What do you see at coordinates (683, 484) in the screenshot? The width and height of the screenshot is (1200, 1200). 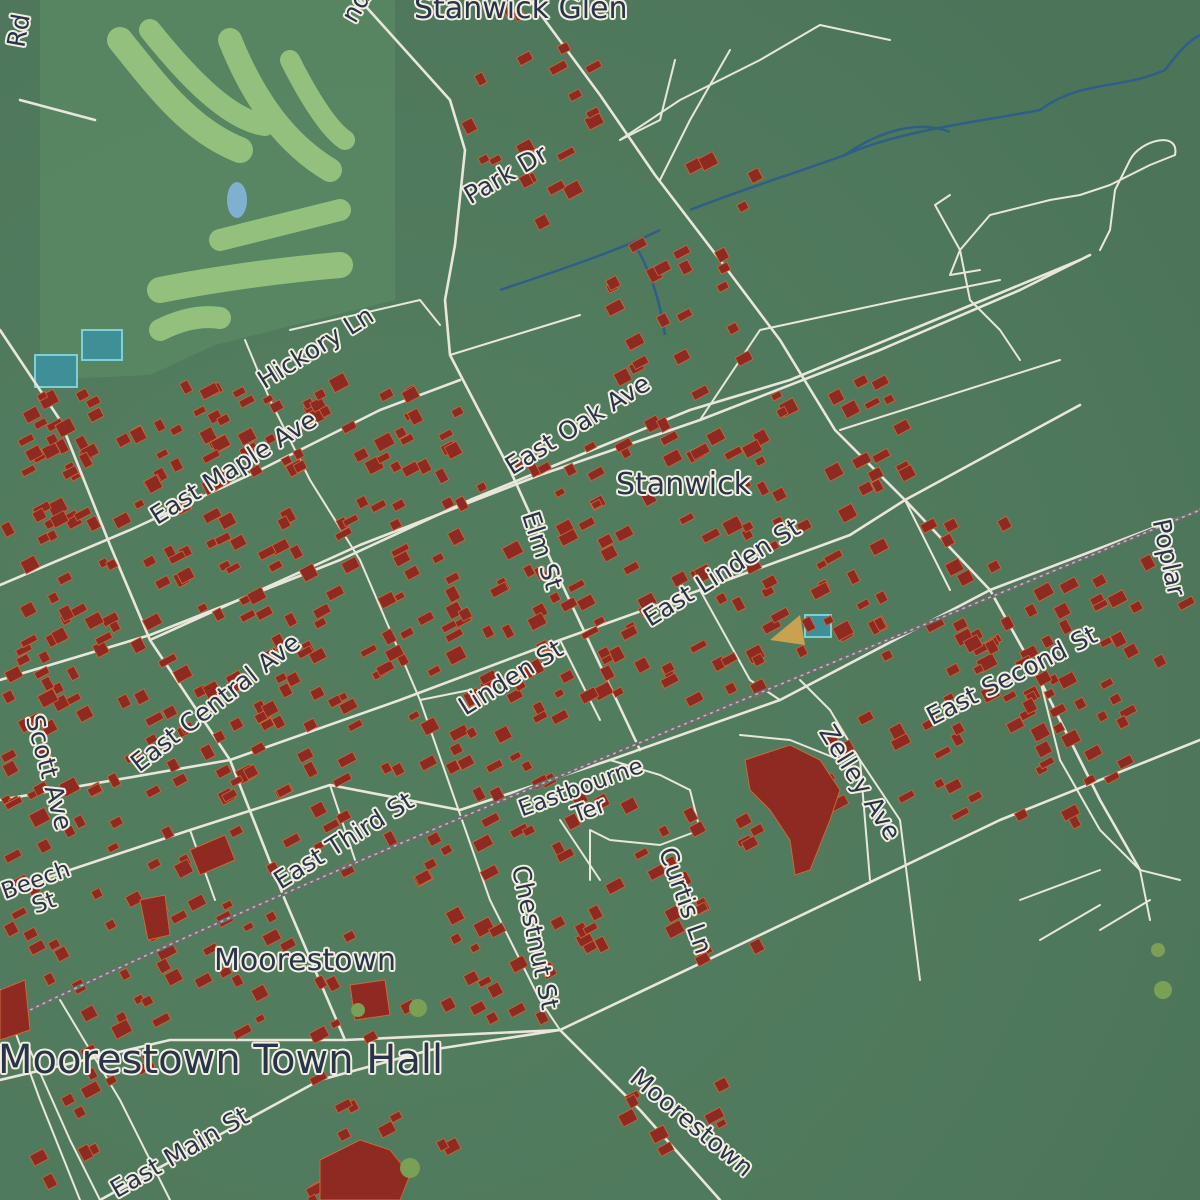 I see `place-label-stanwick: Stanwick` at bounding box center [683, 484].